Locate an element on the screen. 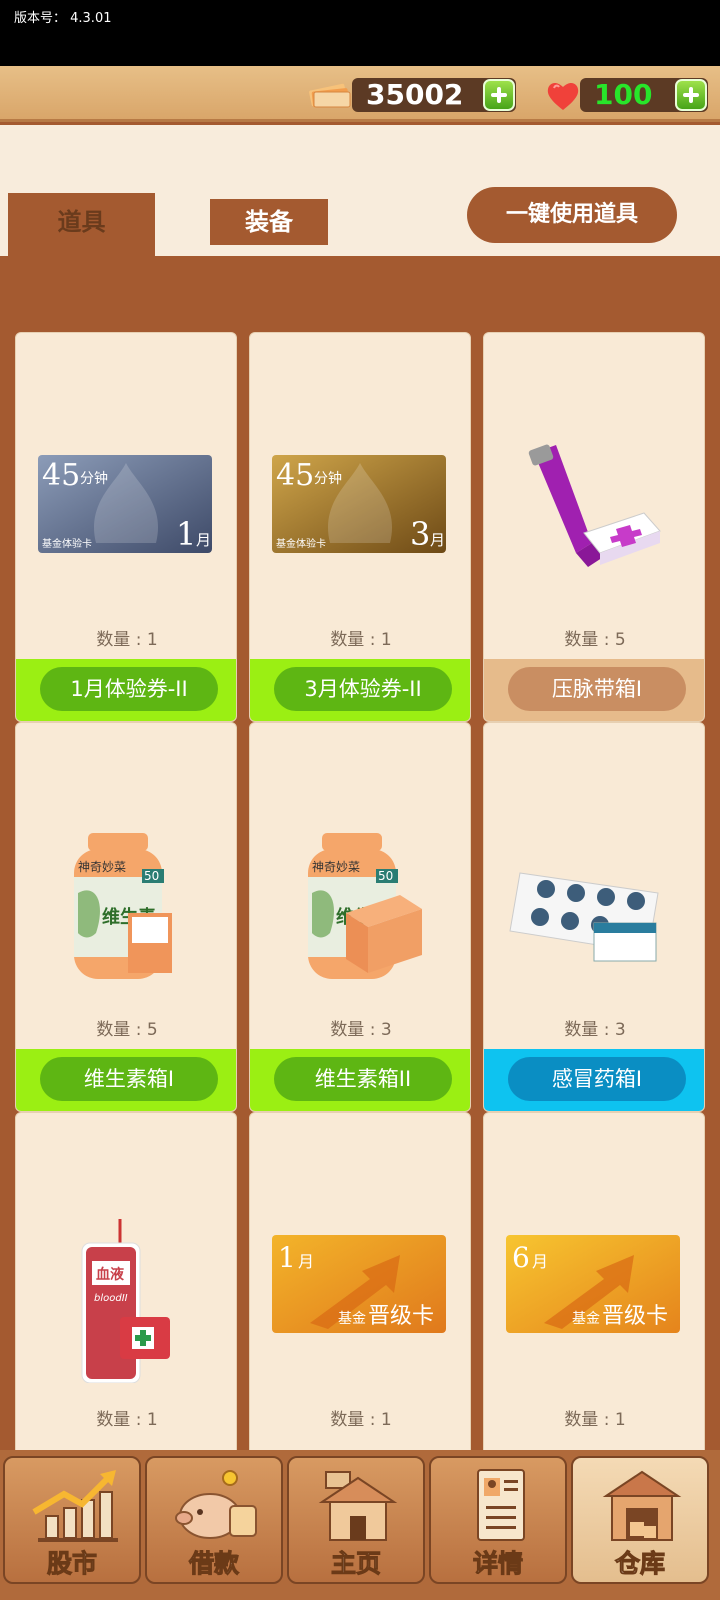  fund-upgrade-card-1m-icon: 1 月 基金 晋级卡 is located at coordinates (359, 1284).